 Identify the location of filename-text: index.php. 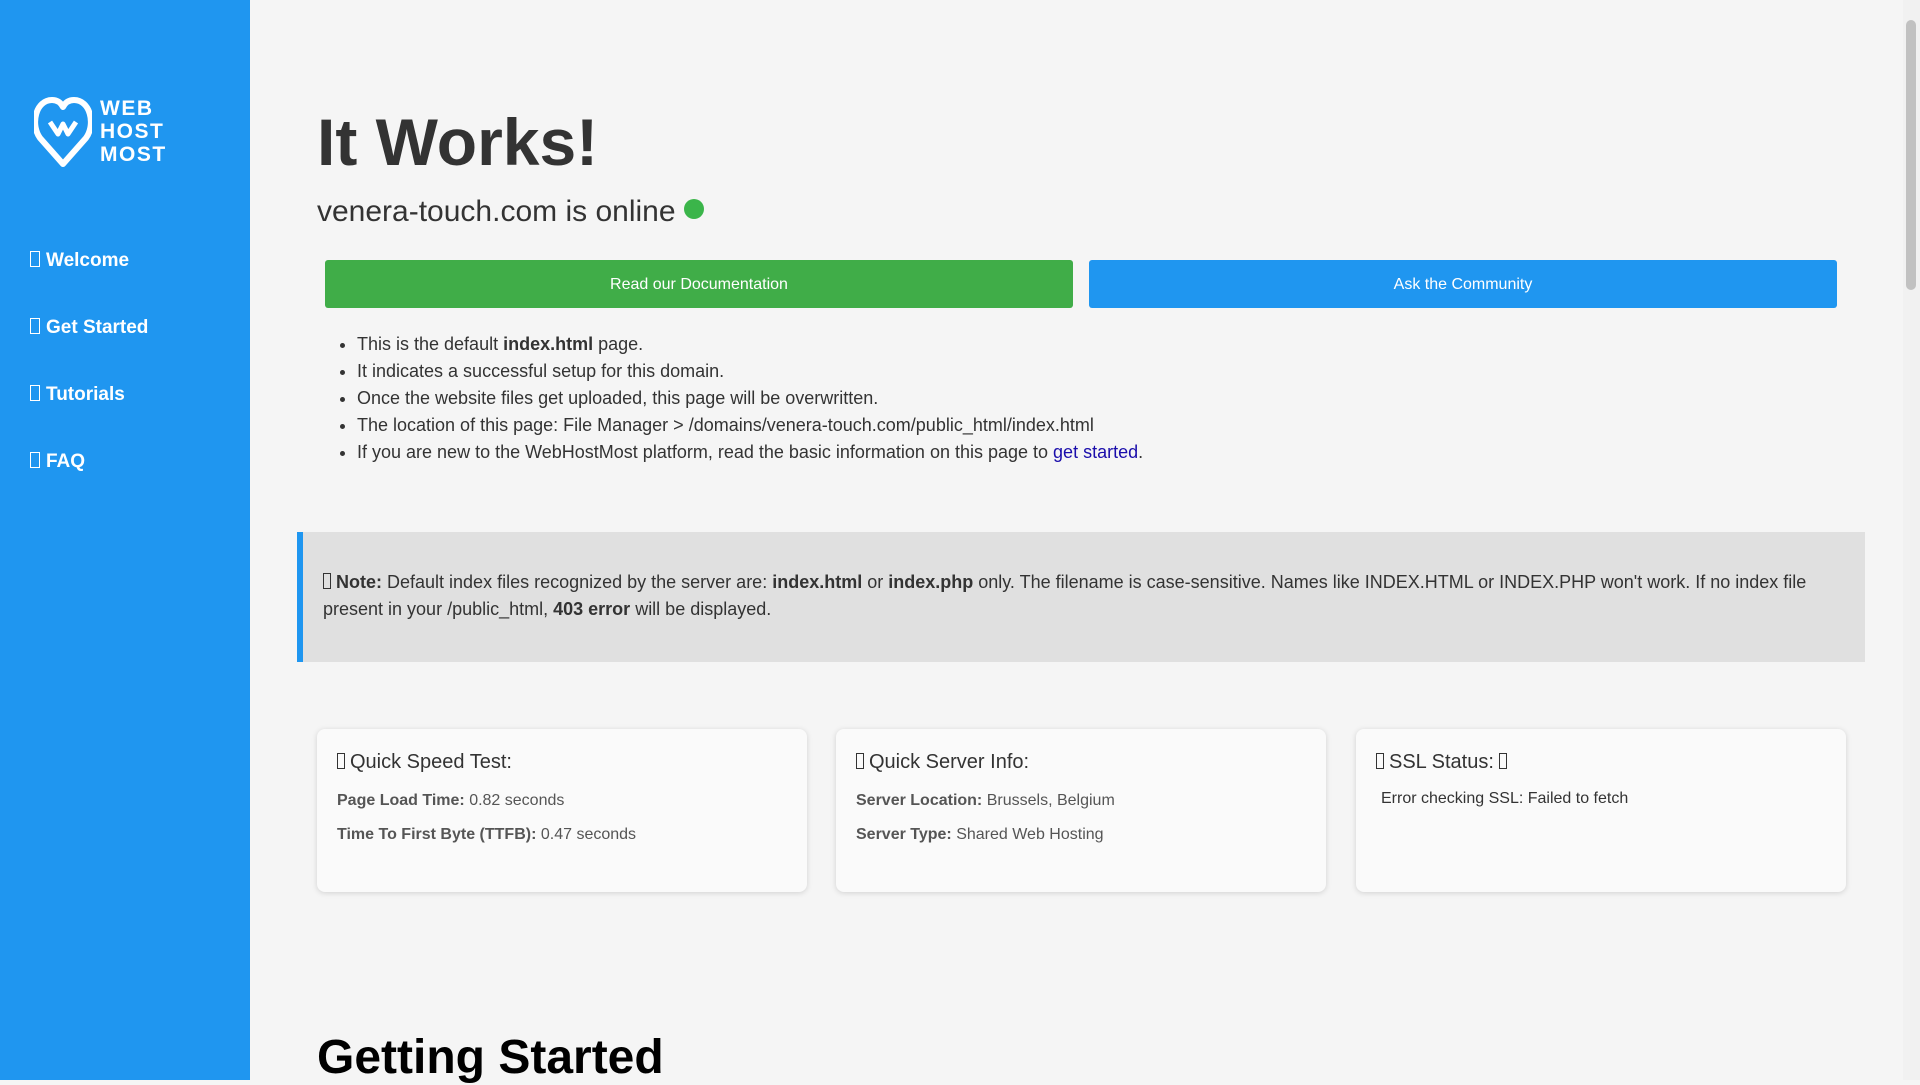
(931, 582).